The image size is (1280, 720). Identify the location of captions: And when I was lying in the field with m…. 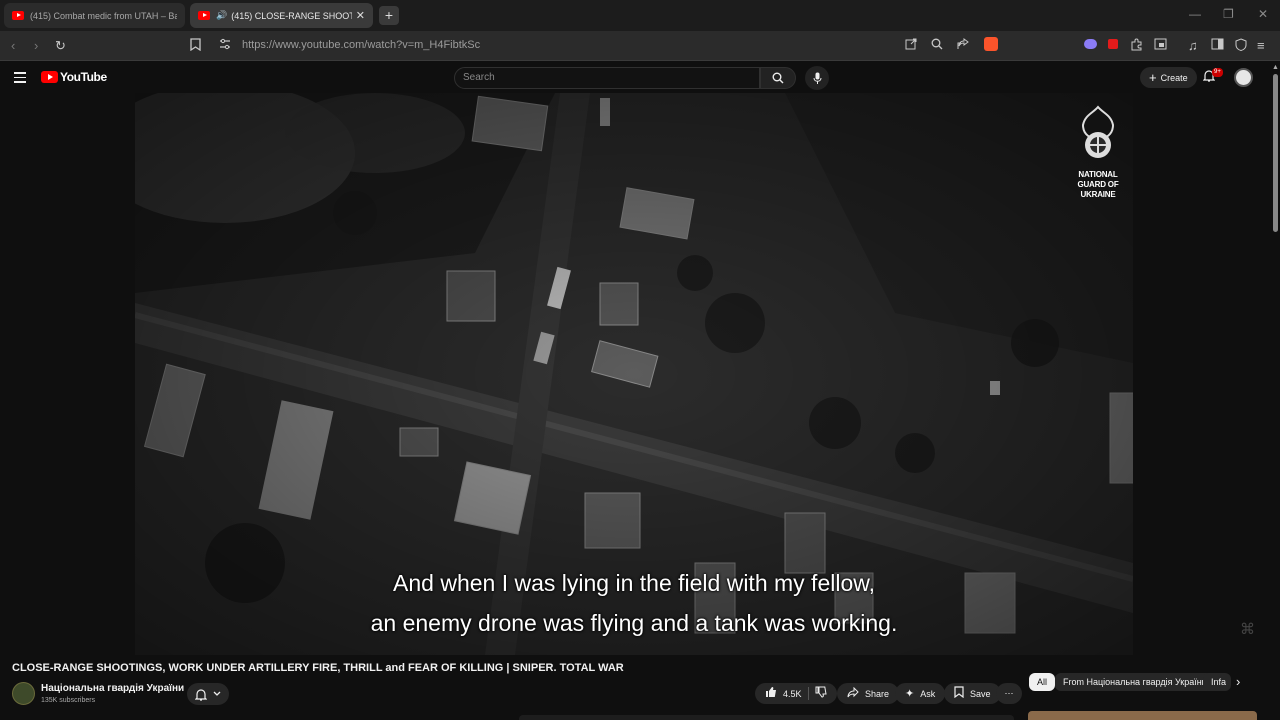
(634, 603).